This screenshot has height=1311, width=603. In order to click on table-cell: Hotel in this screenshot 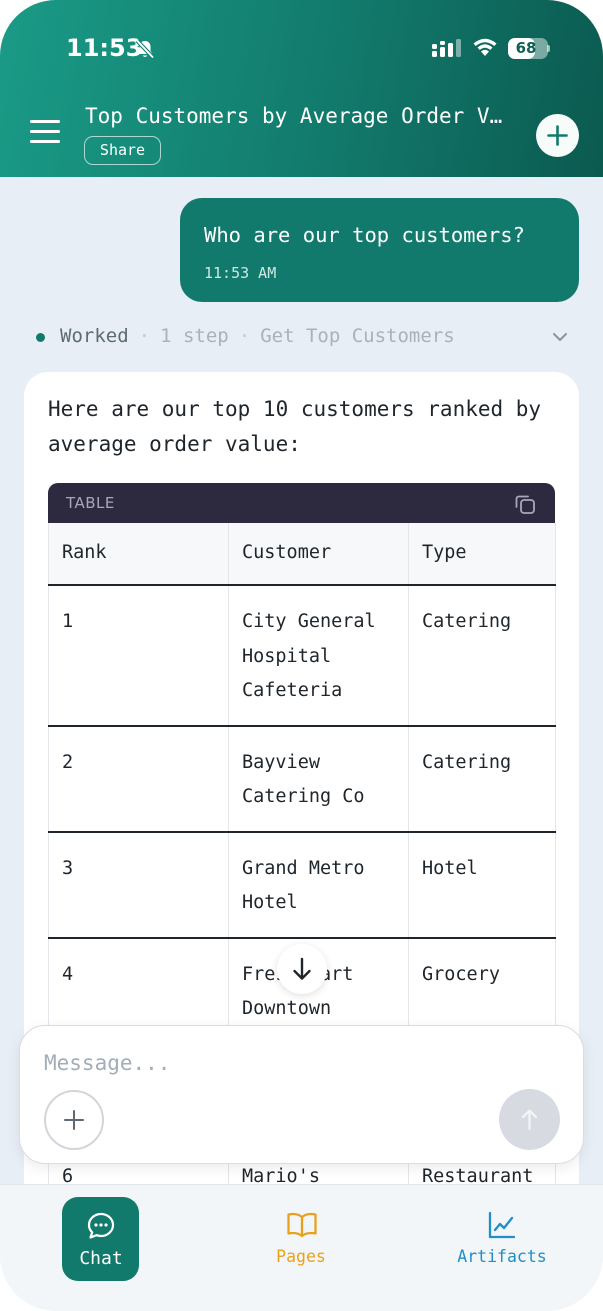, I will do `click(482, 885)`.